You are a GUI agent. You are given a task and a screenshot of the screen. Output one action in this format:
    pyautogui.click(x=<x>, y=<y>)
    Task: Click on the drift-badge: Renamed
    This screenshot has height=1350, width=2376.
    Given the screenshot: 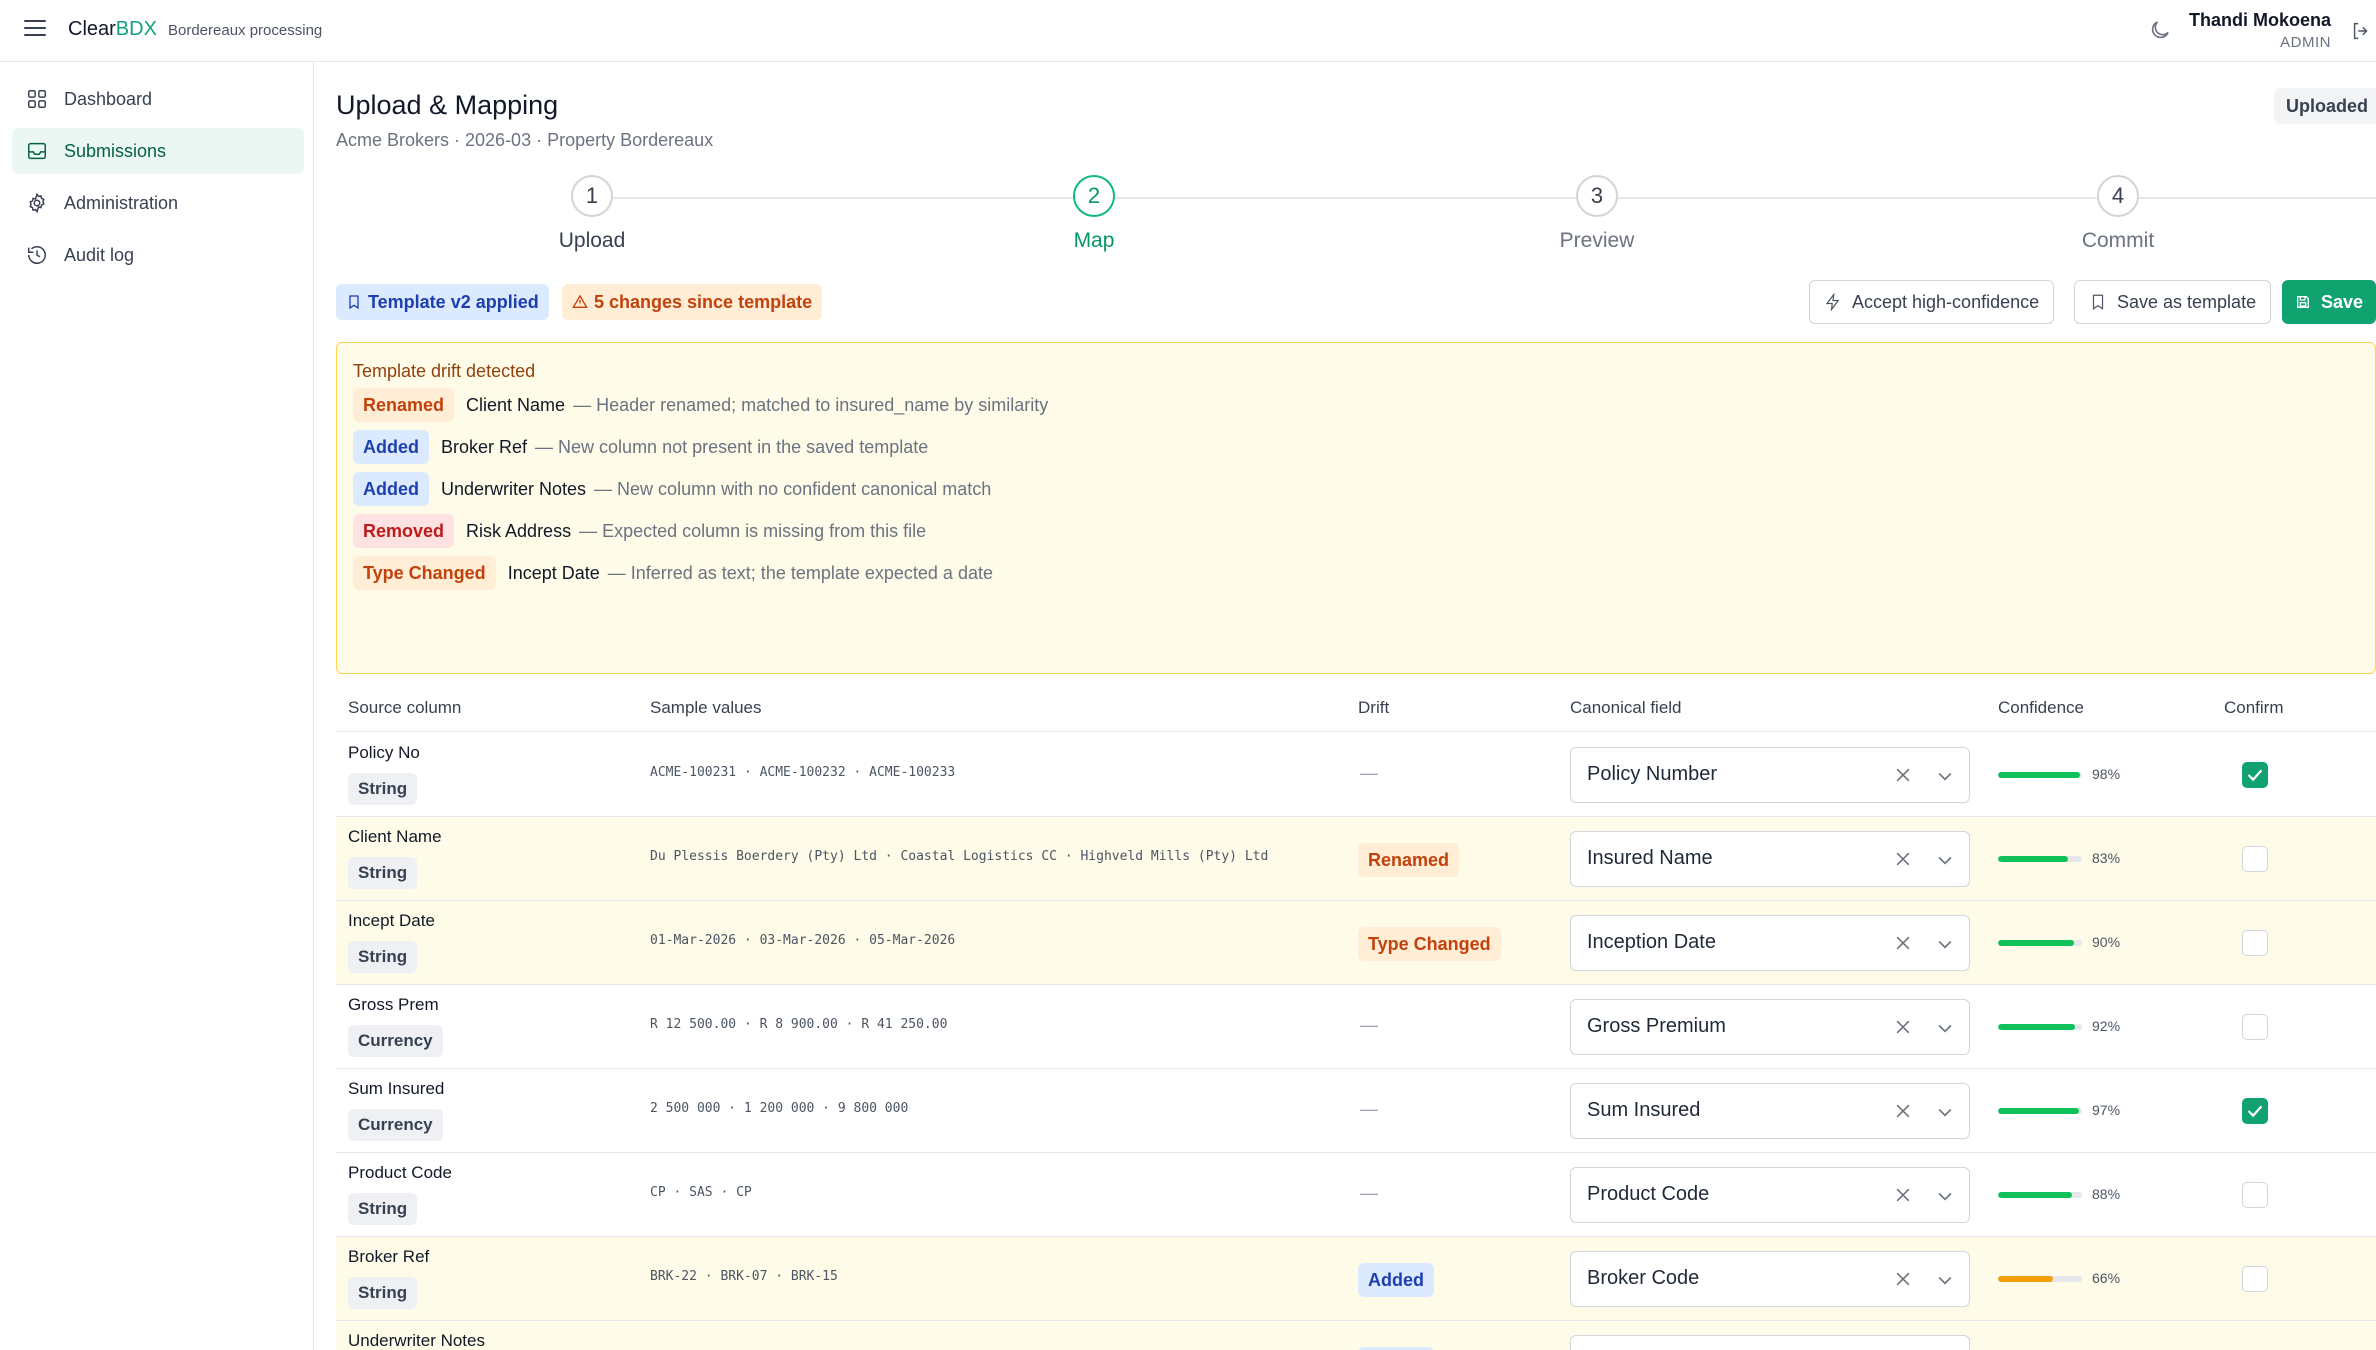 What is the action you would take?
    pyautogui.click(x=1409, y=860)
    